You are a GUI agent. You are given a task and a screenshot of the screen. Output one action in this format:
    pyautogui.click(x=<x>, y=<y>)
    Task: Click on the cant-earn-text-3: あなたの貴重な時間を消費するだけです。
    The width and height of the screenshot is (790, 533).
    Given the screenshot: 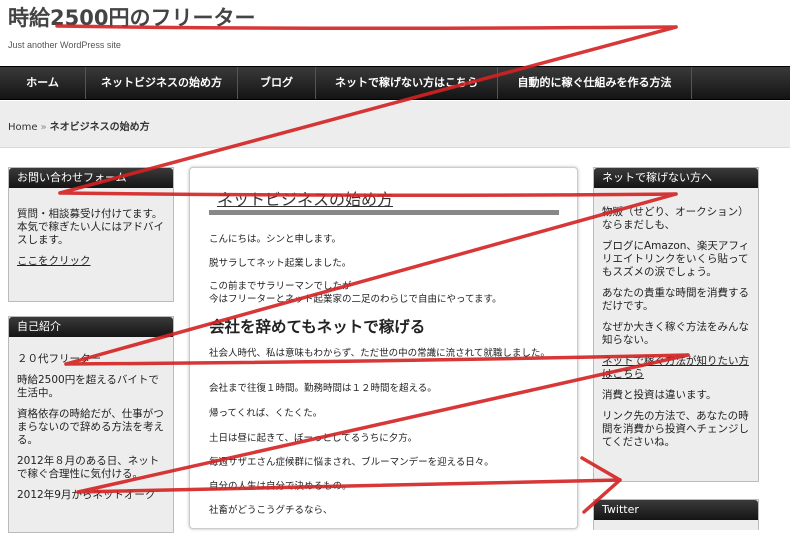 What is the action you would take?
    pyautogui.click(x=675, y=299)
    